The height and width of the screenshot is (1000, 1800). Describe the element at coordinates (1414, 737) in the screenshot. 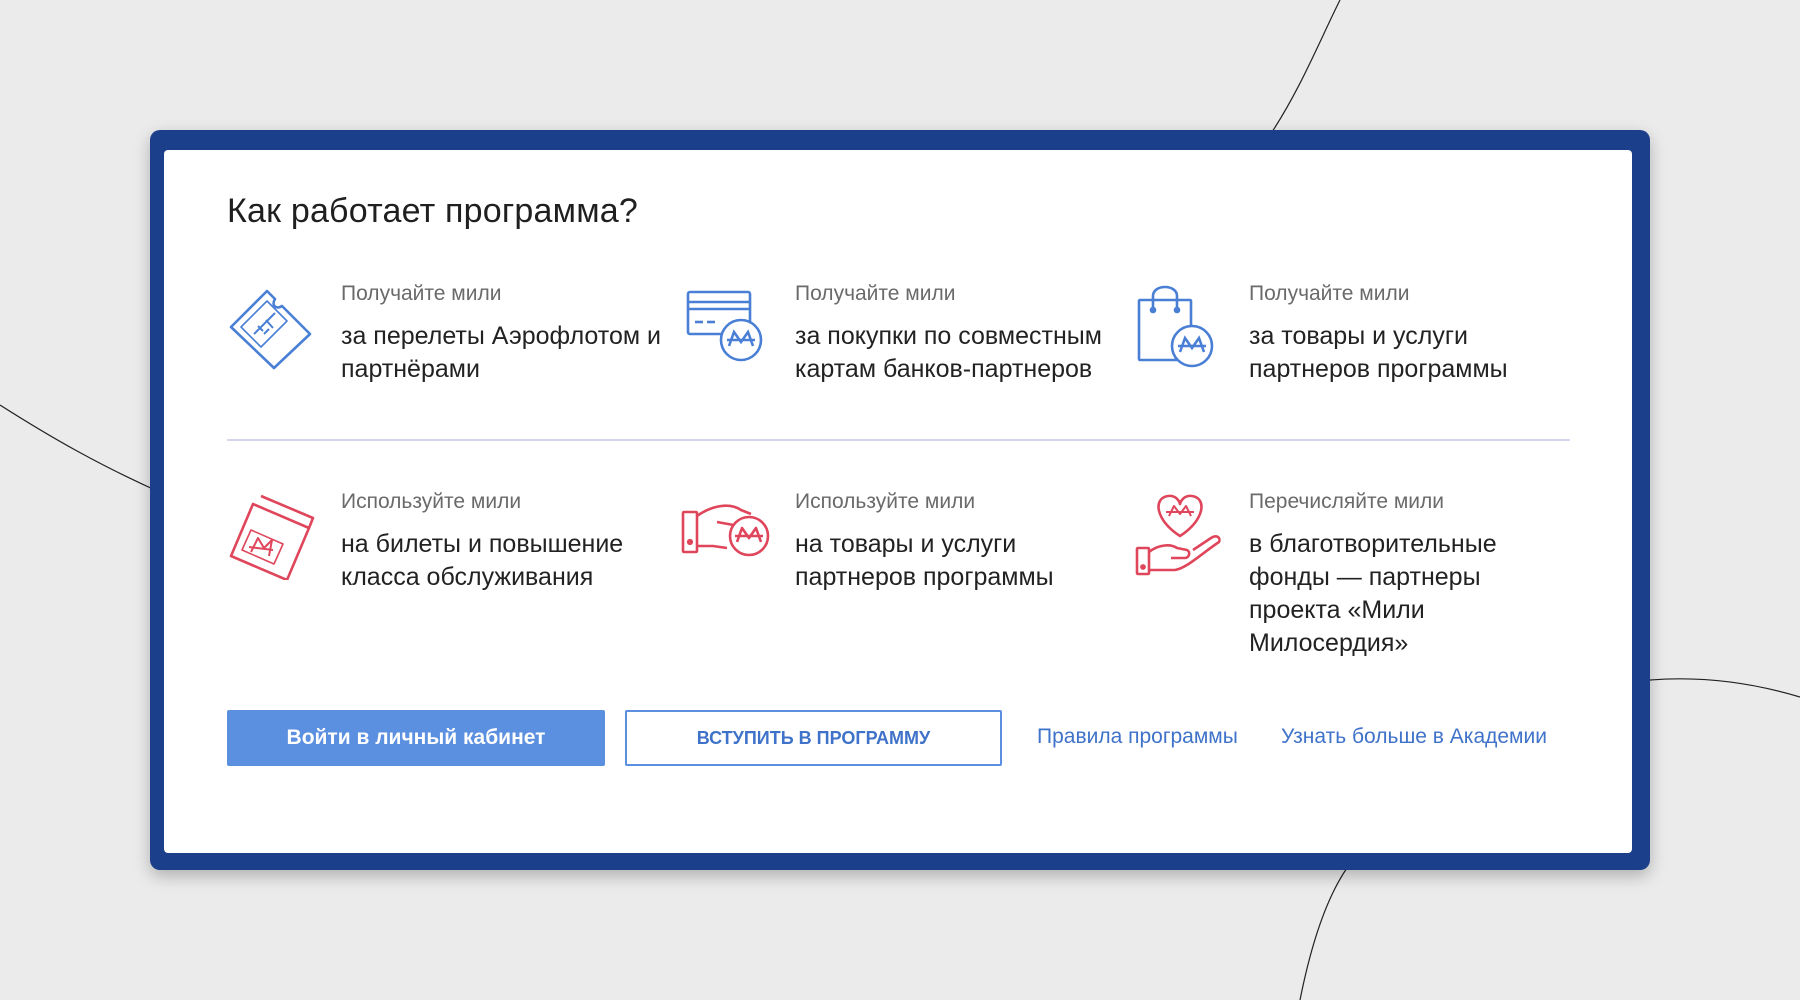

I see `academy-link: Узнать больше в Академии` at that location.